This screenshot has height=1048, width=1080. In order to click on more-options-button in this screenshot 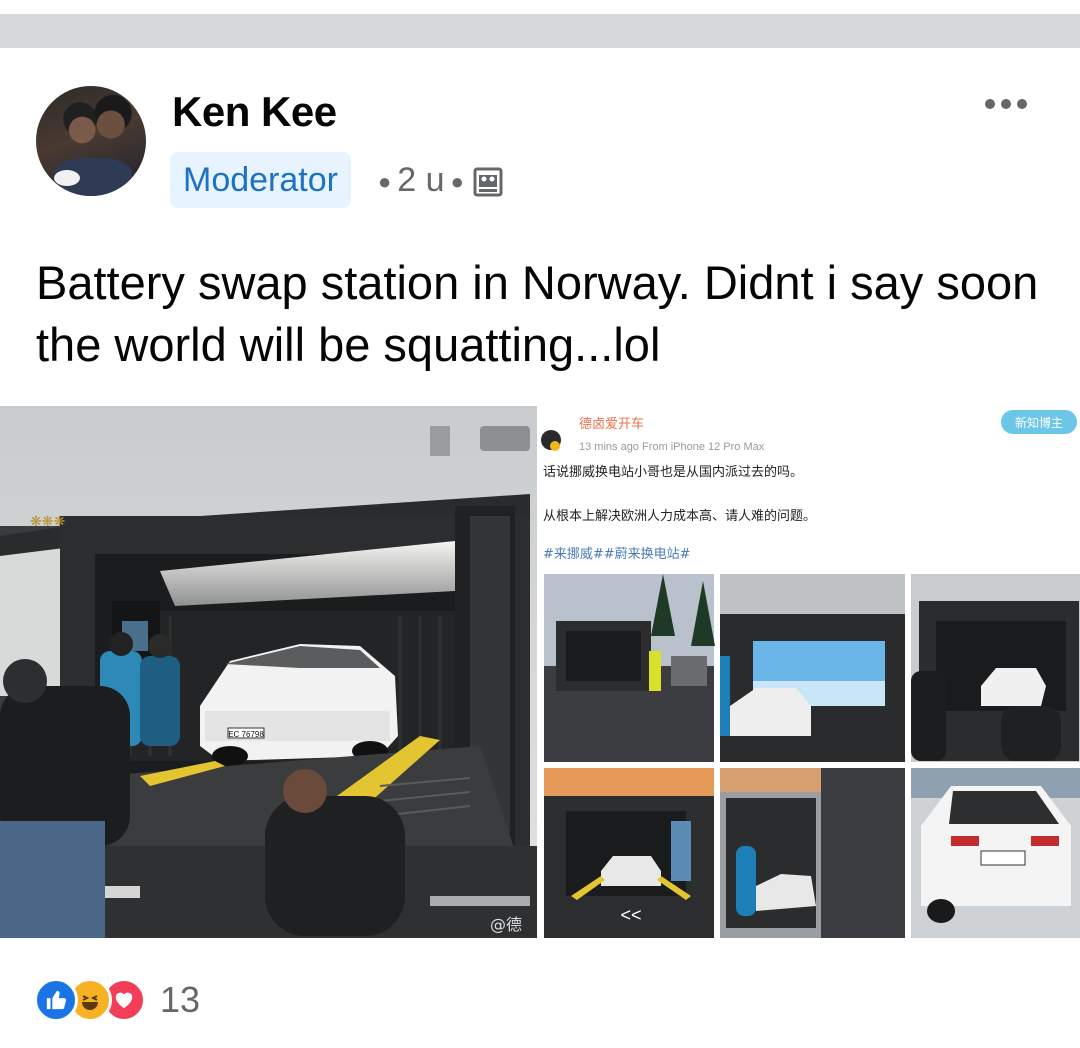, I will do `click(1006, 104)`.